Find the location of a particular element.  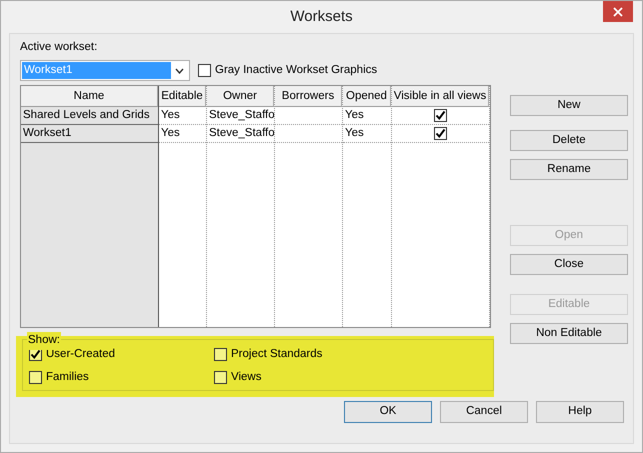

checkbox-label: User-Created is located at coordinates (81, 354).